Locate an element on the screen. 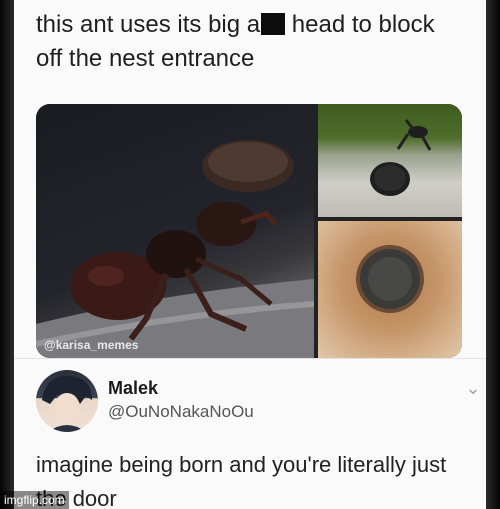 This screenshot has height=509, width=500. avatar is located at coordinates (67, 401).